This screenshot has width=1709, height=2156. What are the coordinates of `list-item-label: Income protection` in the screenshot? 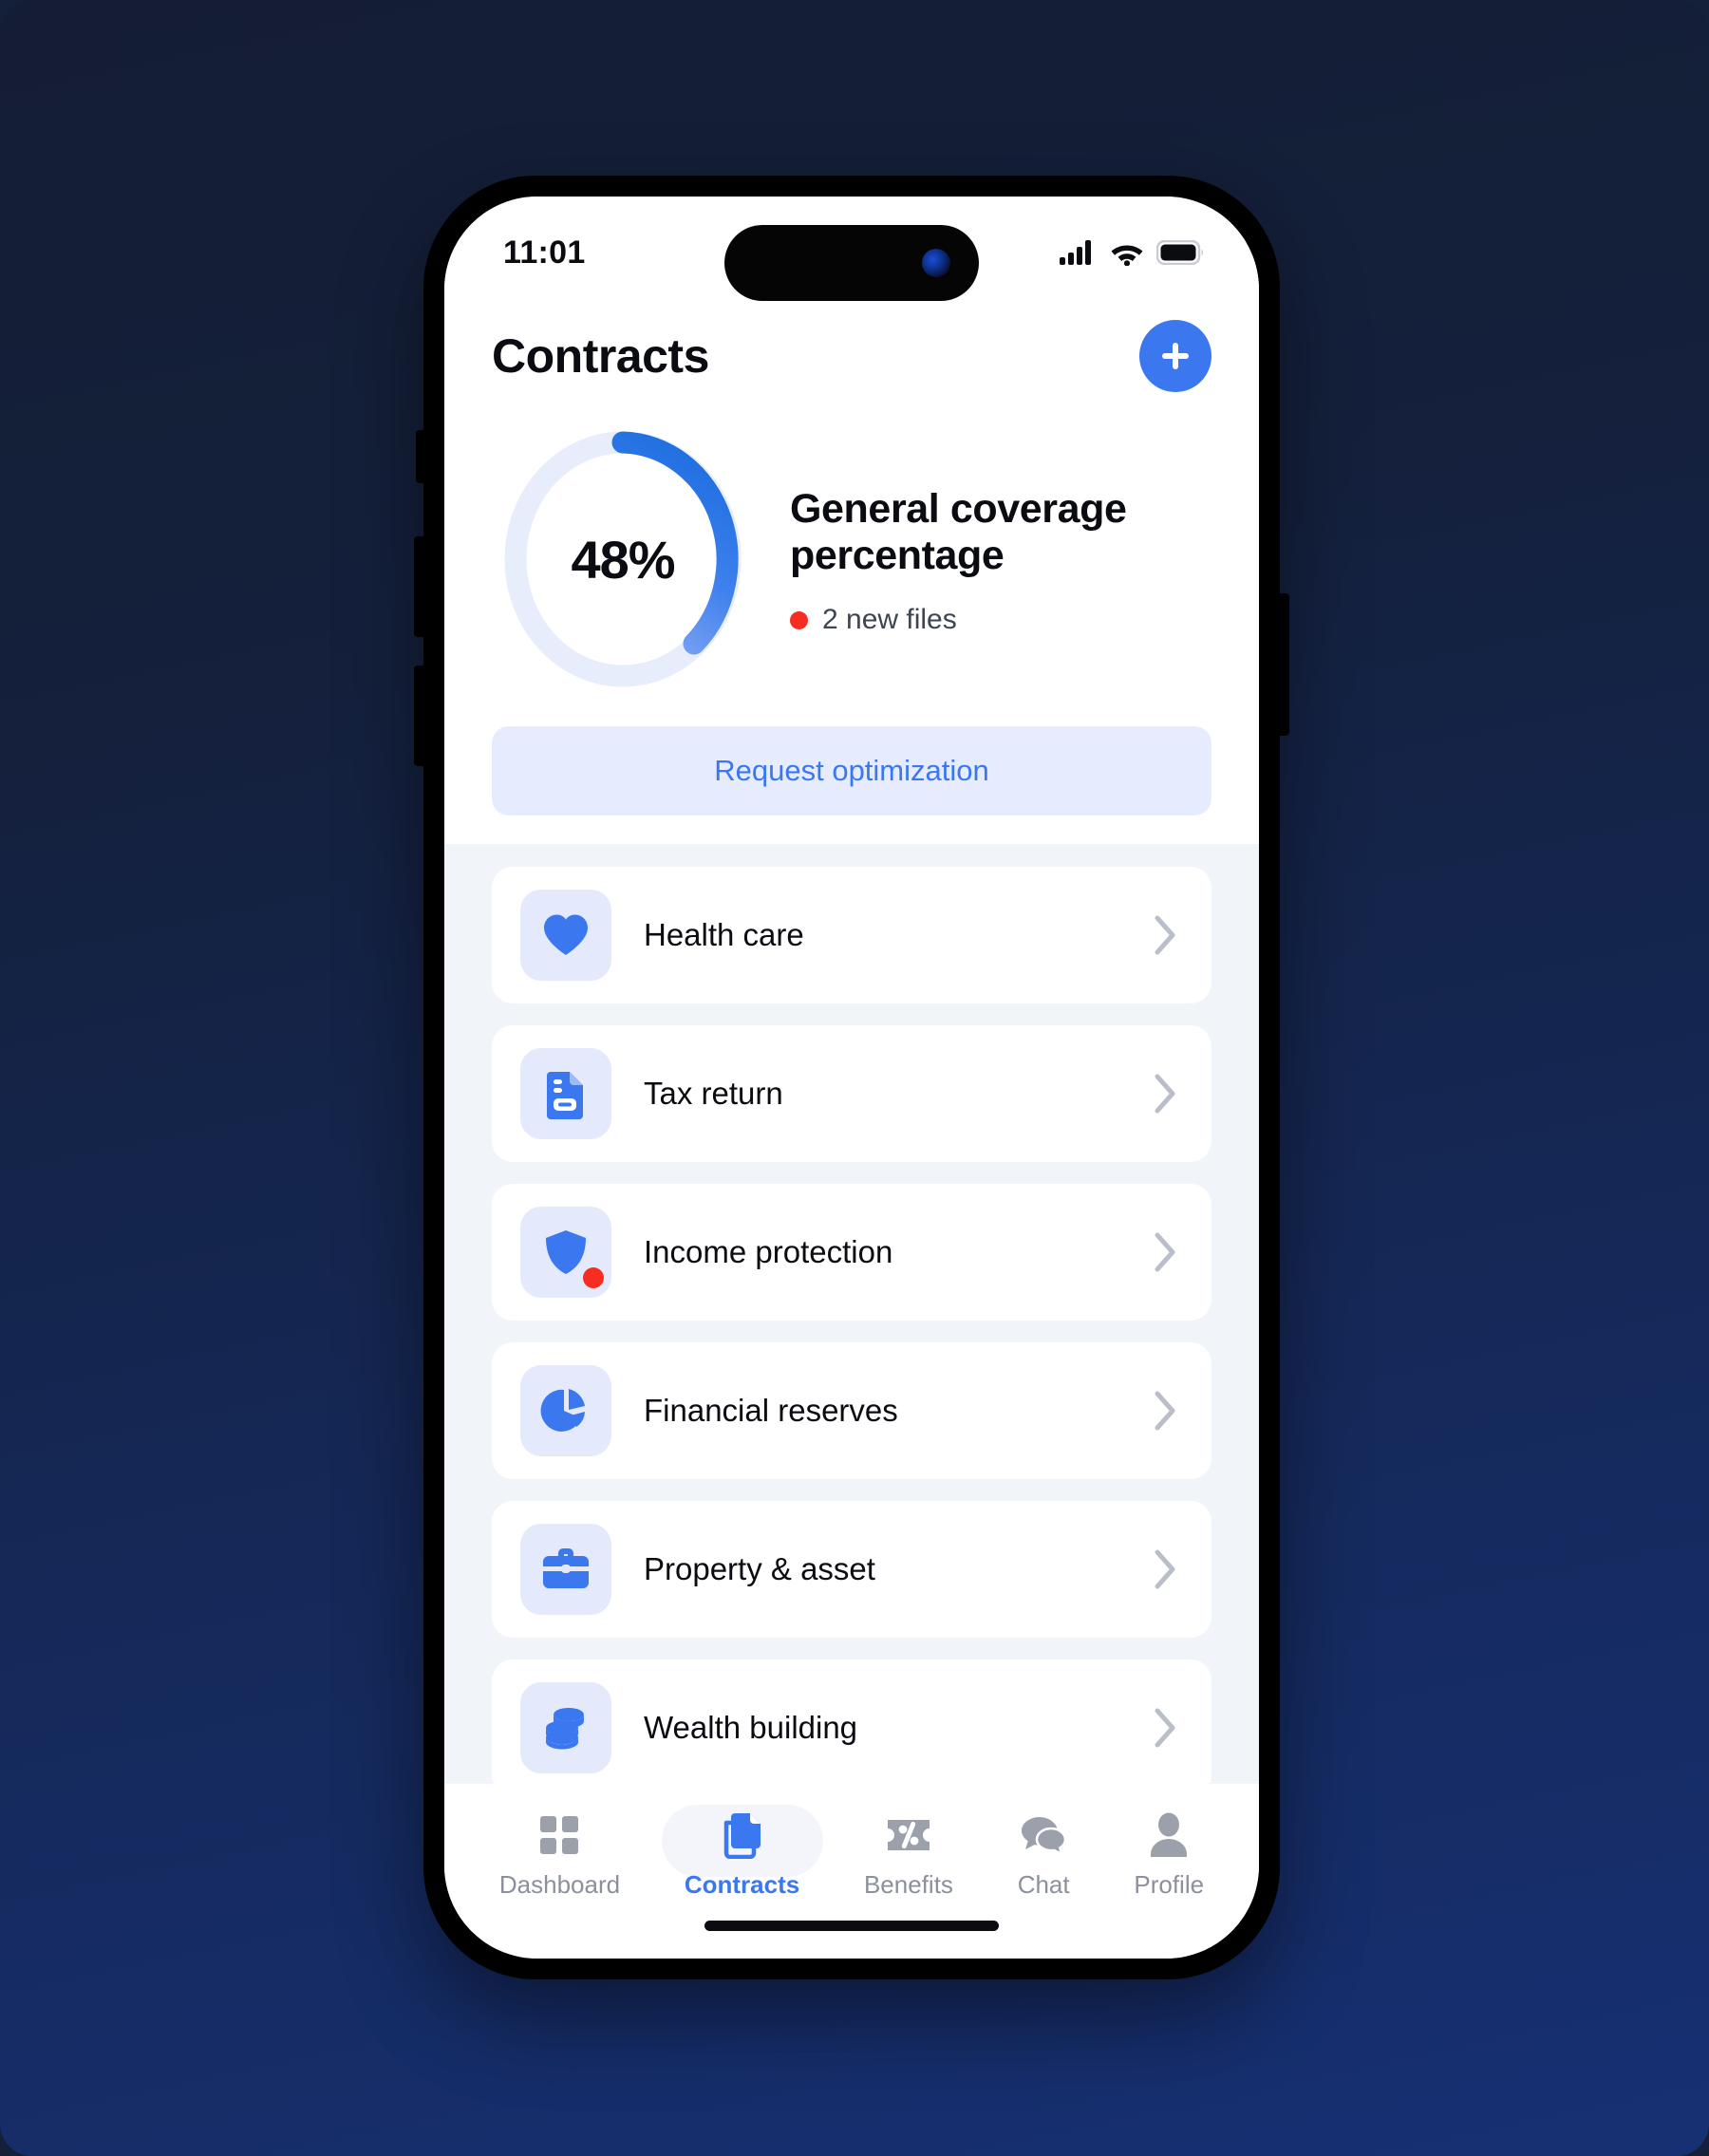 It's located at (768, 1251).